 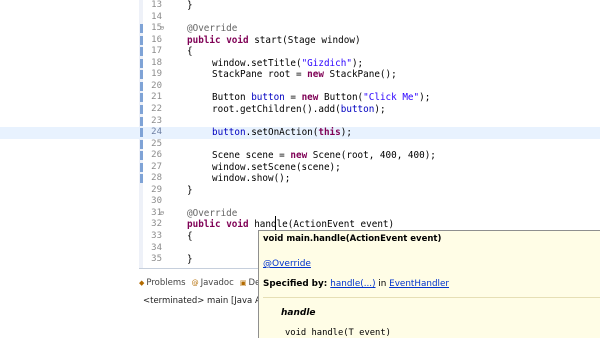 I want to click on code-line: 14, so click(x=300, y=18).